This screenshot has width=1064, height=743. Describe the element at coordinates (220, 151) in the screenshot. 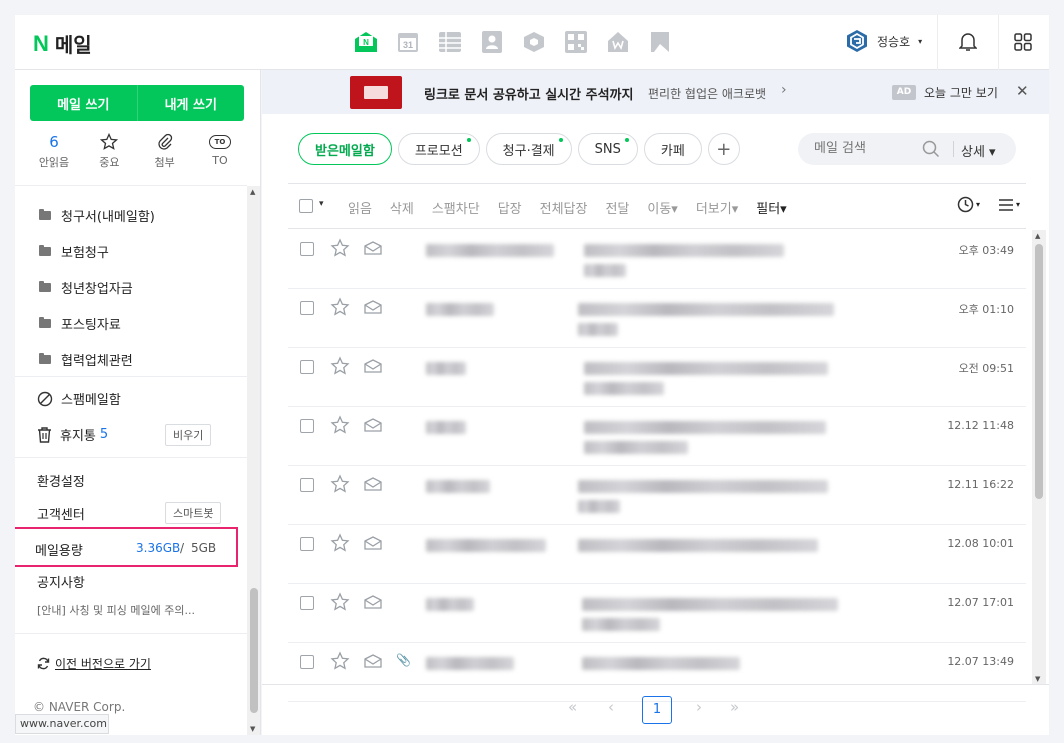

I see `quick-to-me: TO TO` at that location.